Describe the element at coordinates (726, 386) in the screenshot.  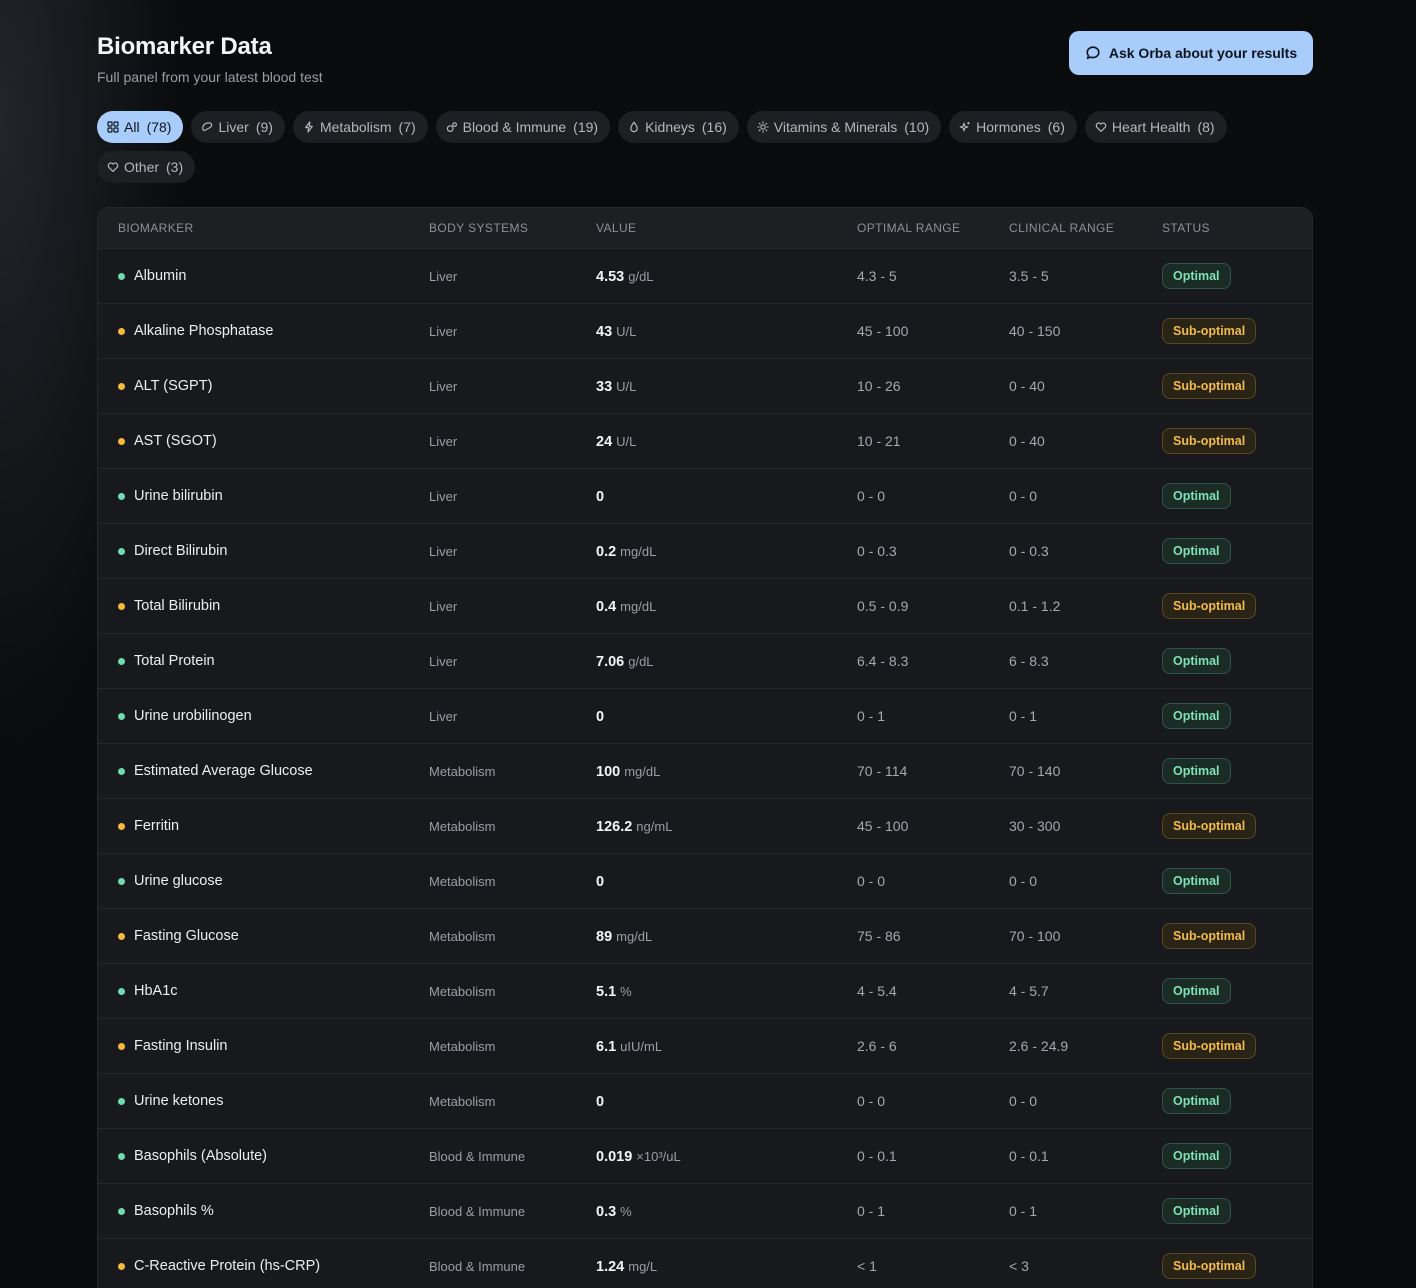
I see `value-cell: 33 U/L` at that location.